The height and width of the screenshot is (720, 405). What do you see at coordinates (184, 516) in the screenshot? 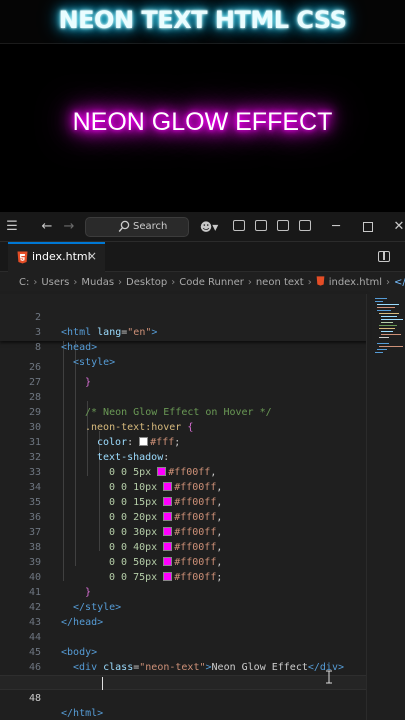
I see `code-line: 36 0 0 30px #ff00ff,` at bounding box center [184, 516].